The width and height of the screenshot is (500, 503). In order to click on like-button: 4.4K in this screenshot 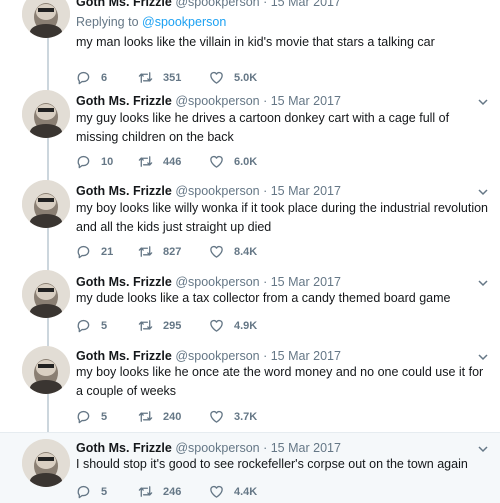, I will do `click(233, 491)`.